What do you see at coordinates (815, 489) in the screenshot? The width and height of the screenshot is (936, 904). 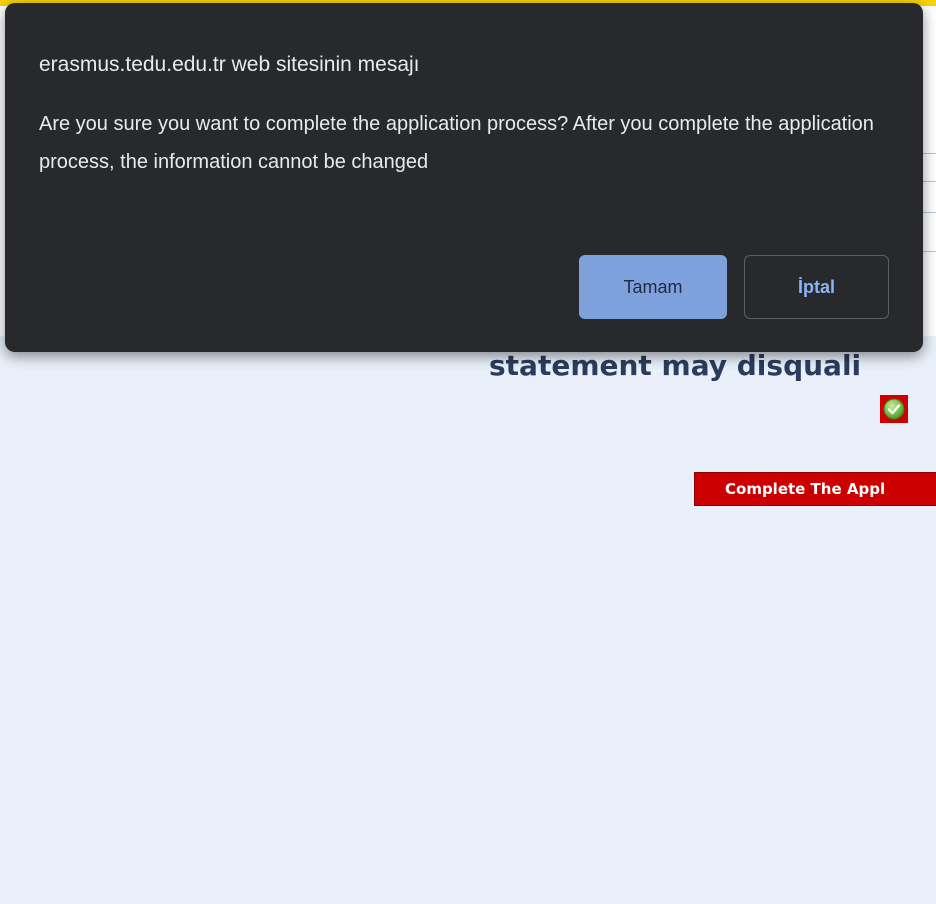 I see `complete-application-button: Complete The Appl` at bounding box center [815, 489].